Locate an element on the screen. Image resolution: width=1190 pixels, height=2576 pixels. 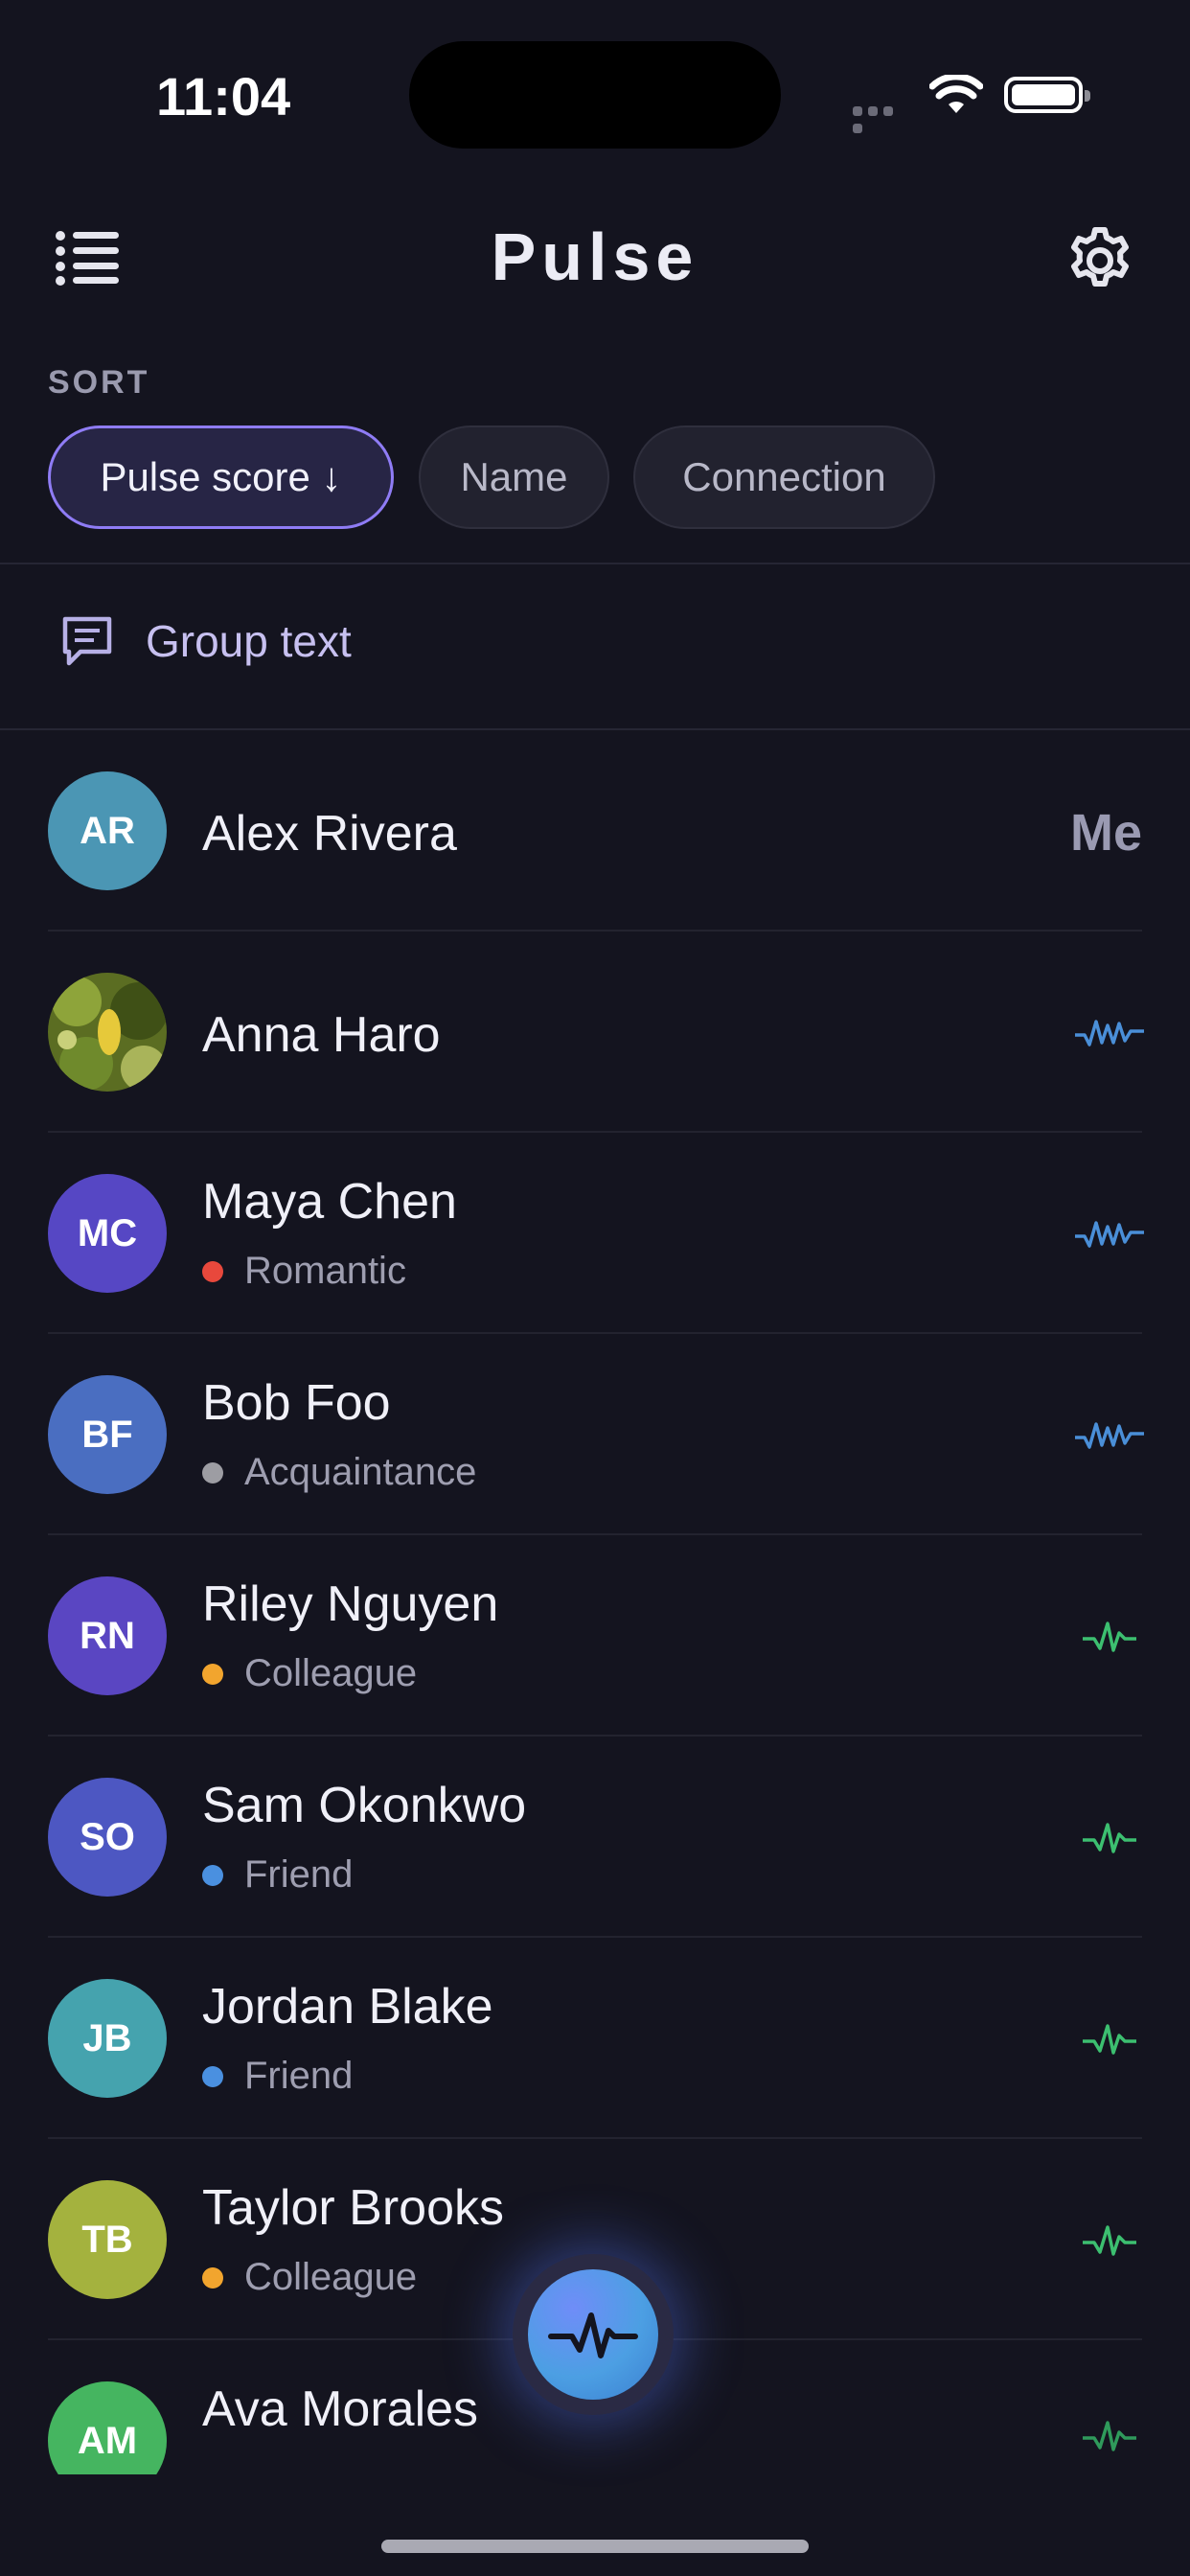
avatar: MC is located at coordinates (107, 1233).